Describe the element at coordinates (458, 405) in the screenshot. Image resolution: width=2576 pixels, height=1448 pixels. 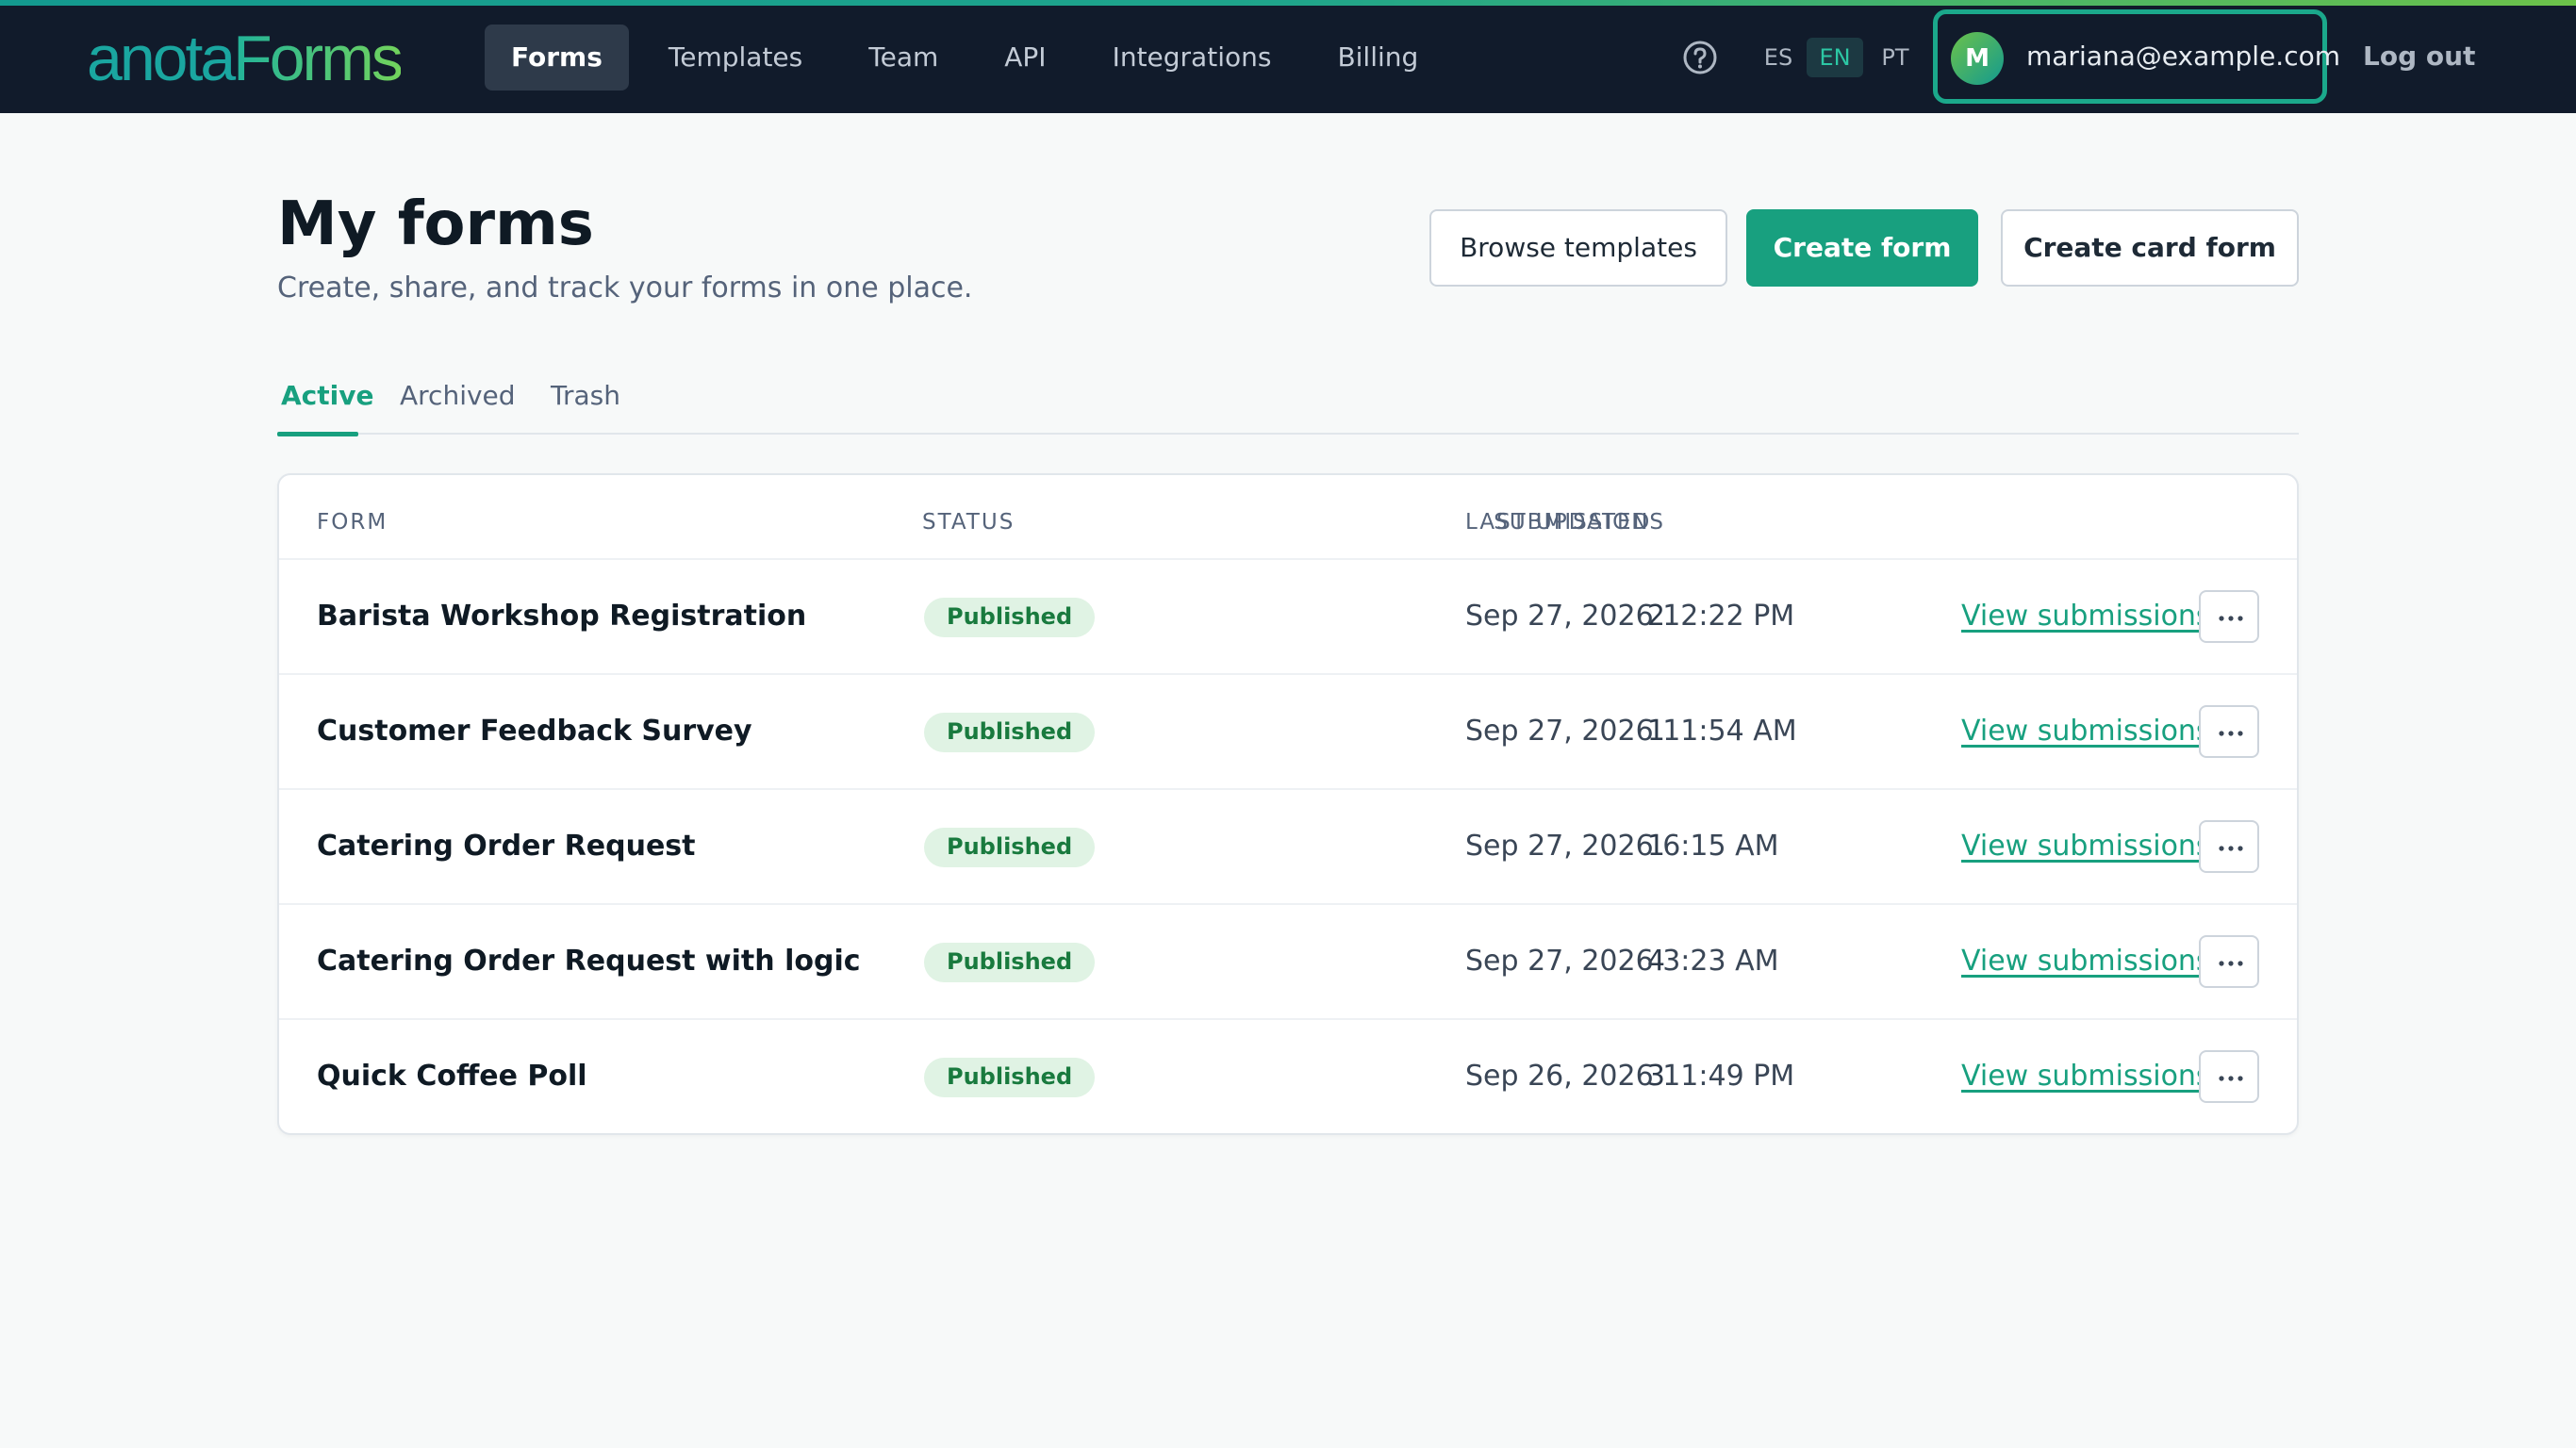
I see `tab-archived: Archived` at that location.